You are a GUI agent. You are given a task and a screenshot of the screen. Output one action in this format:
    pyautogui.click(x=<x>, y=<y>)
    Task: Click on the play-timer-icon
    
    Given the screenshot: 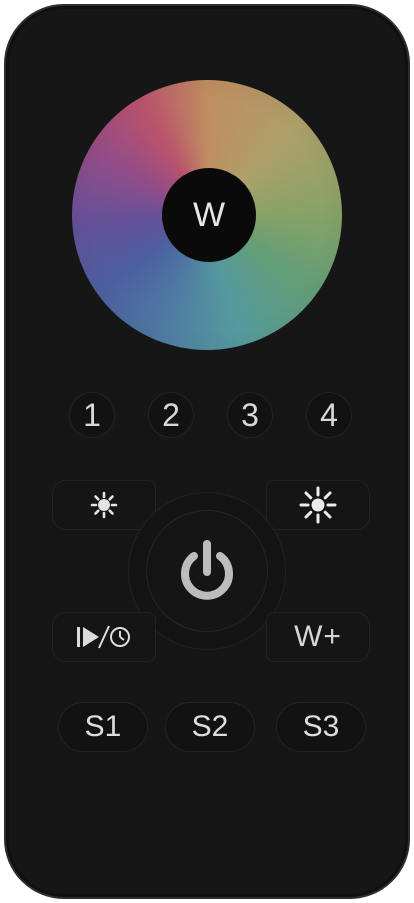 What is the action you would take?
    pyautogui.click(x=104, y=637)
    